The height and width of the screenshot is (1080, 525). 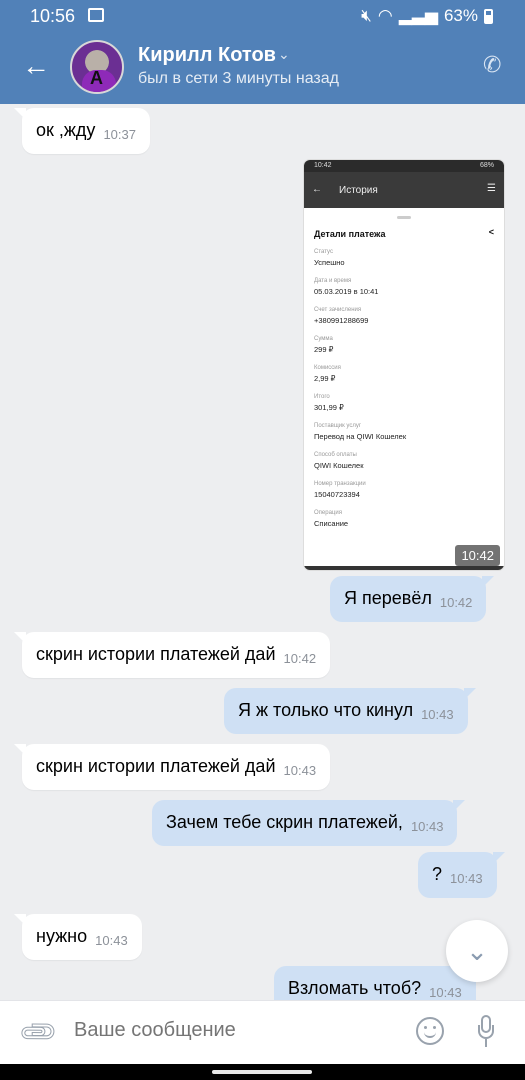 What do you see at coordinates (404, 233) in the screenshot?
I see `attachment-panel-title: Детали платежа <` at bounding box center [404, 233].